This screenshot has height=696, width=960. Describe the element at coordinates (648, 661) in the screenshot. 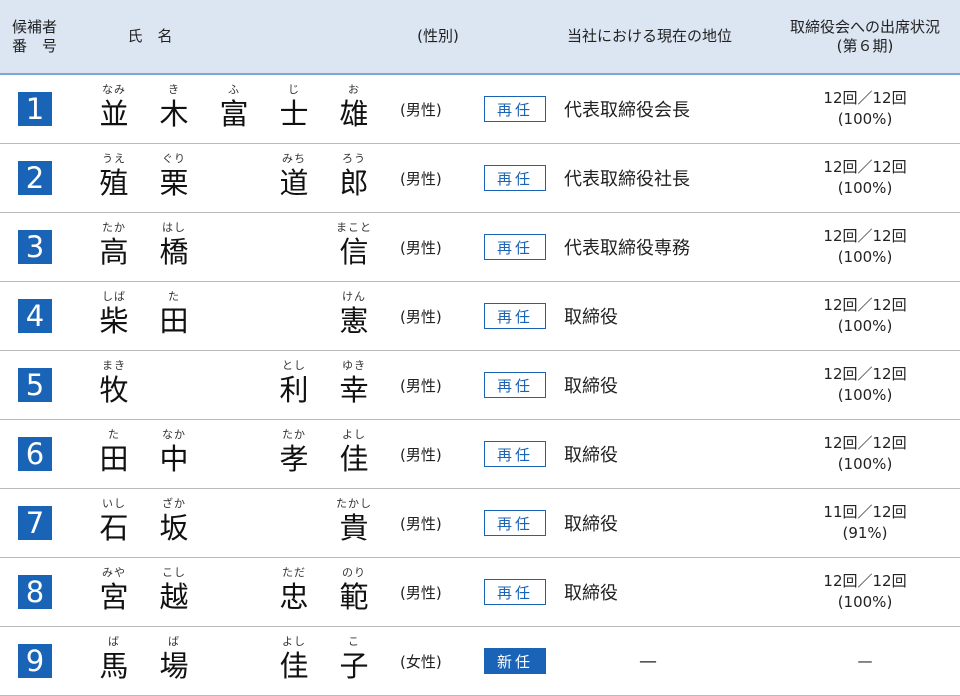

I see `current-position: —` at that location.